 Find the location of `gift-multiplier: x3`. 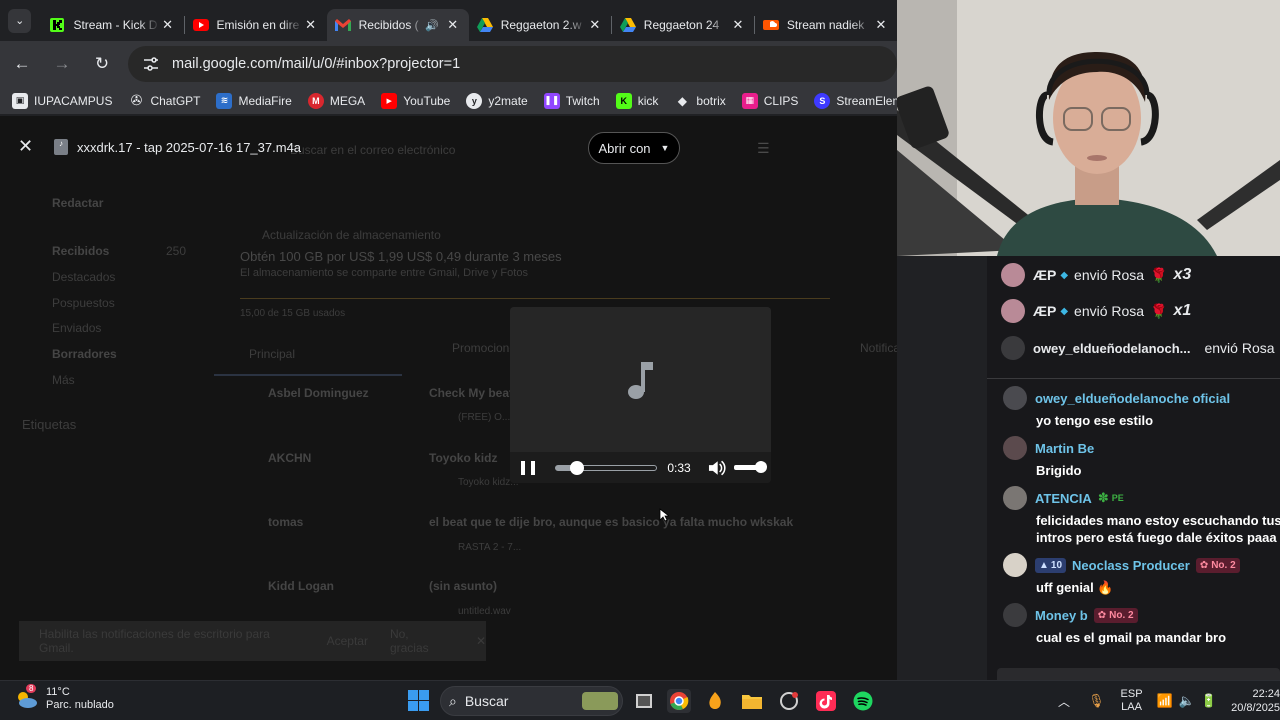

gift-multiplier: x3 is located at coordinates (1182, 274).